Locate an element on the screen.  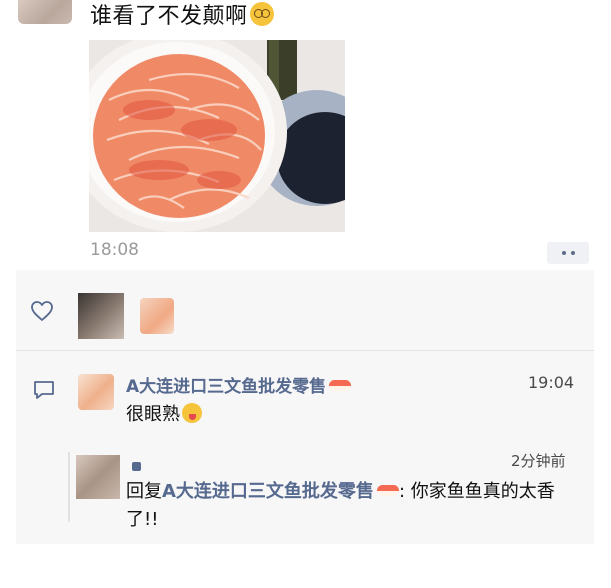
reply-target-name: A大连进口三文鱼批发零售 is located at coordinates (268, 491).